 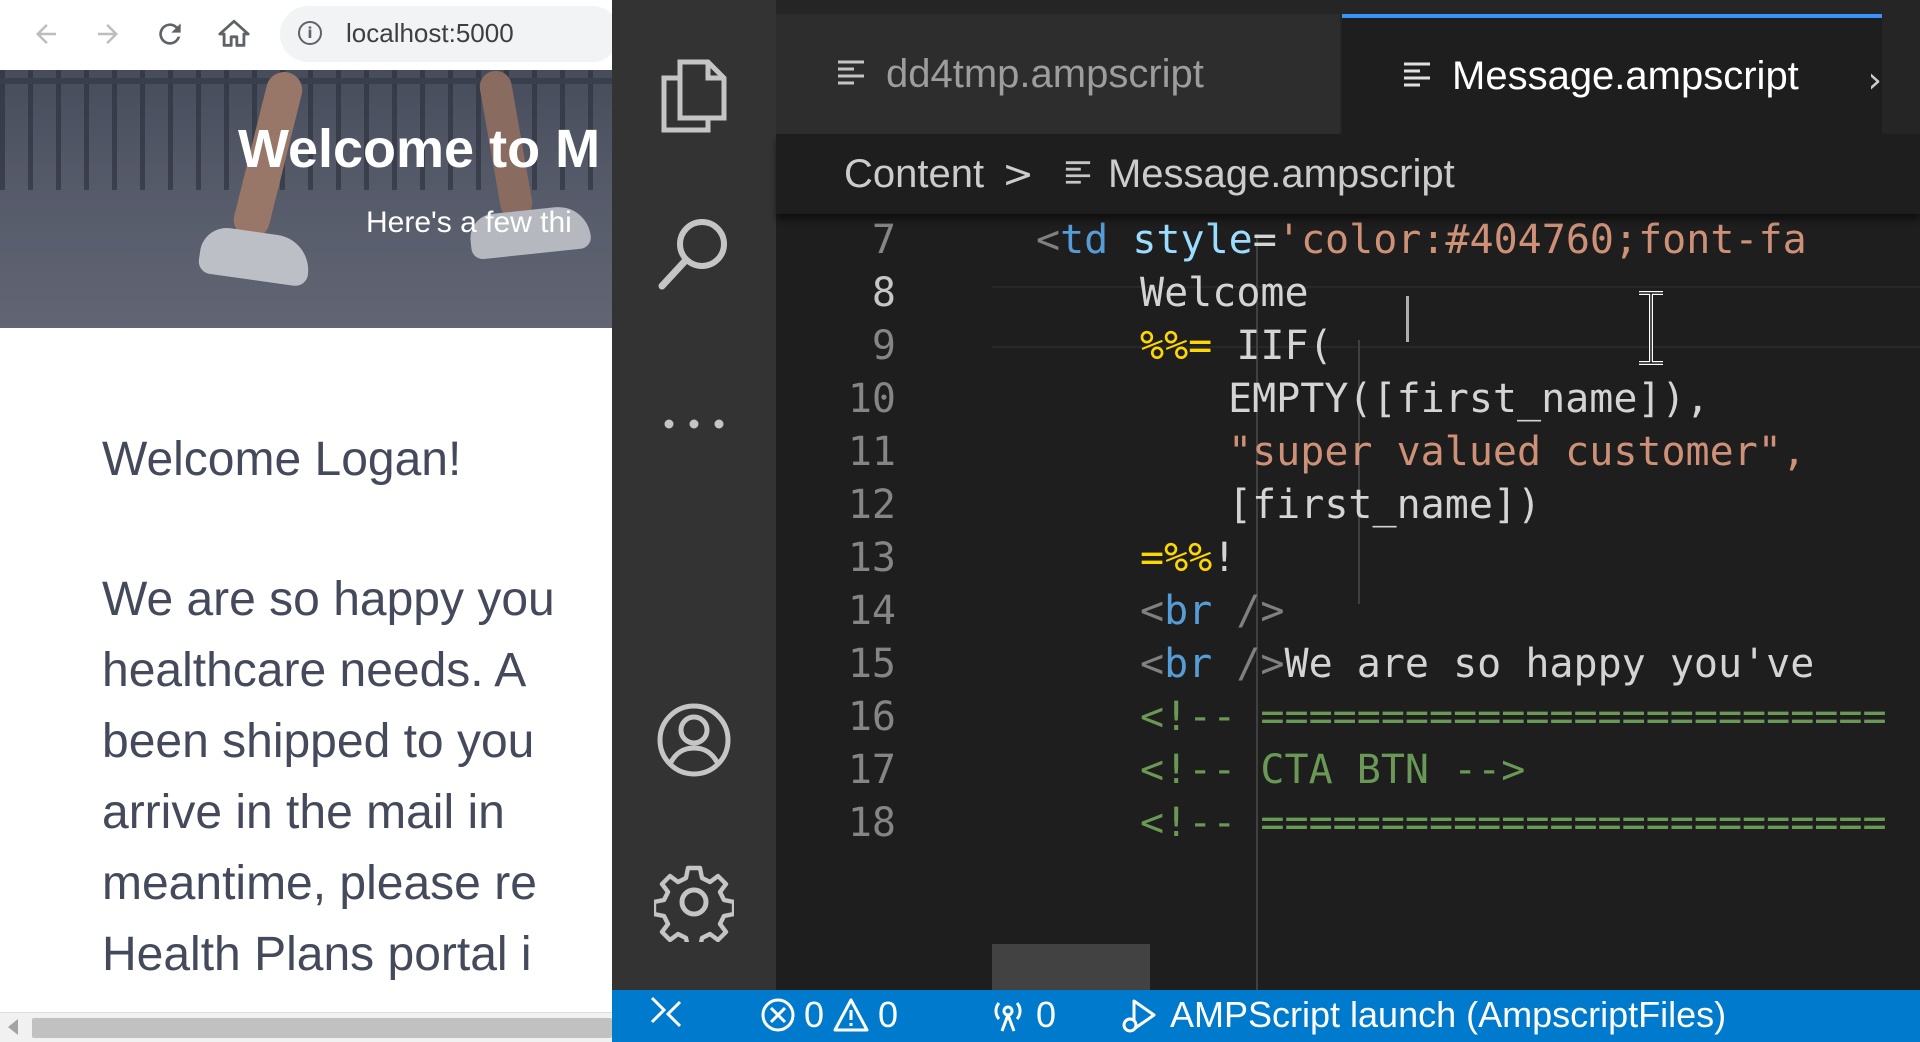 I want to click on code-token: <!-- CTA BTN -->, so click(x=1333, y=770).